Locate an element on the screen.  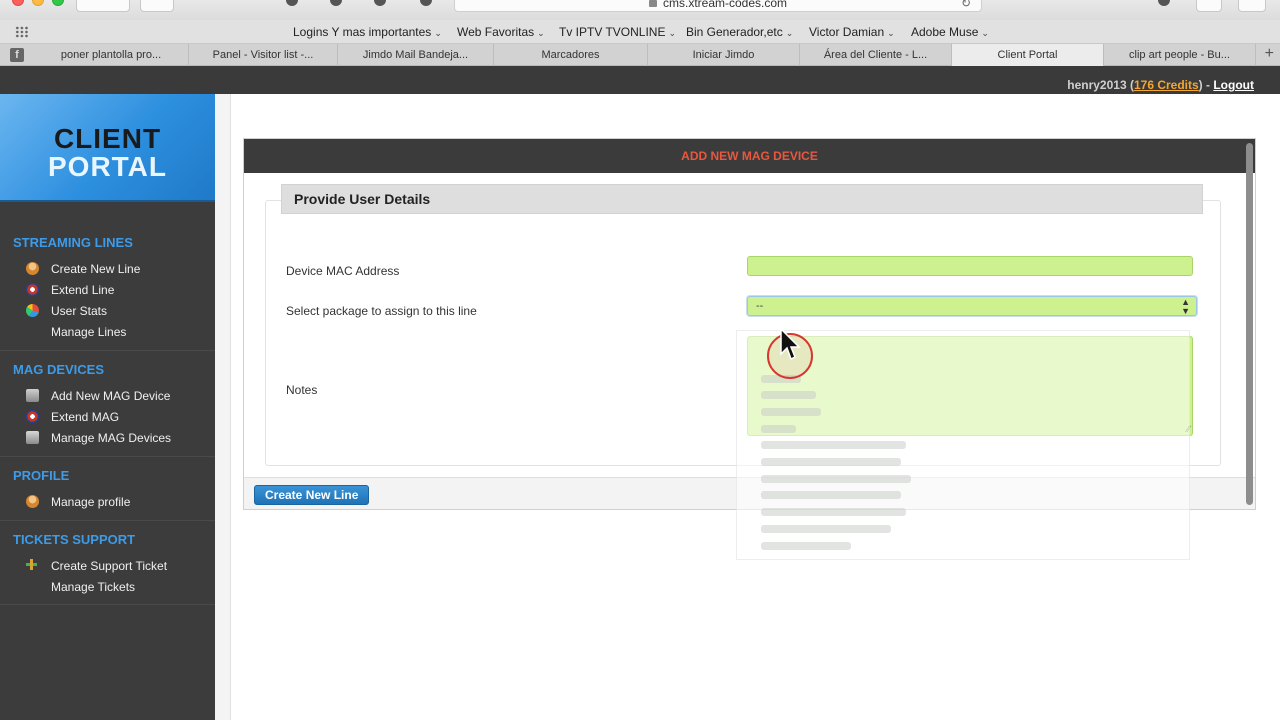
back-forward-buttons is located at coordinates (103, 6).